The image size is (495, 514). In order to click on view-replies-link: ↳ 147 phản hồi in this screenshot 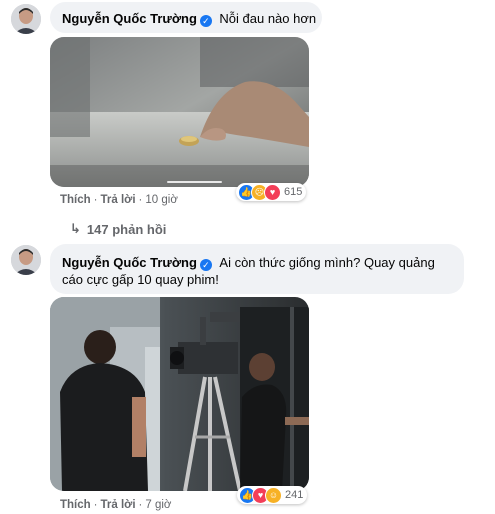, I will do `click(118, 229)`.